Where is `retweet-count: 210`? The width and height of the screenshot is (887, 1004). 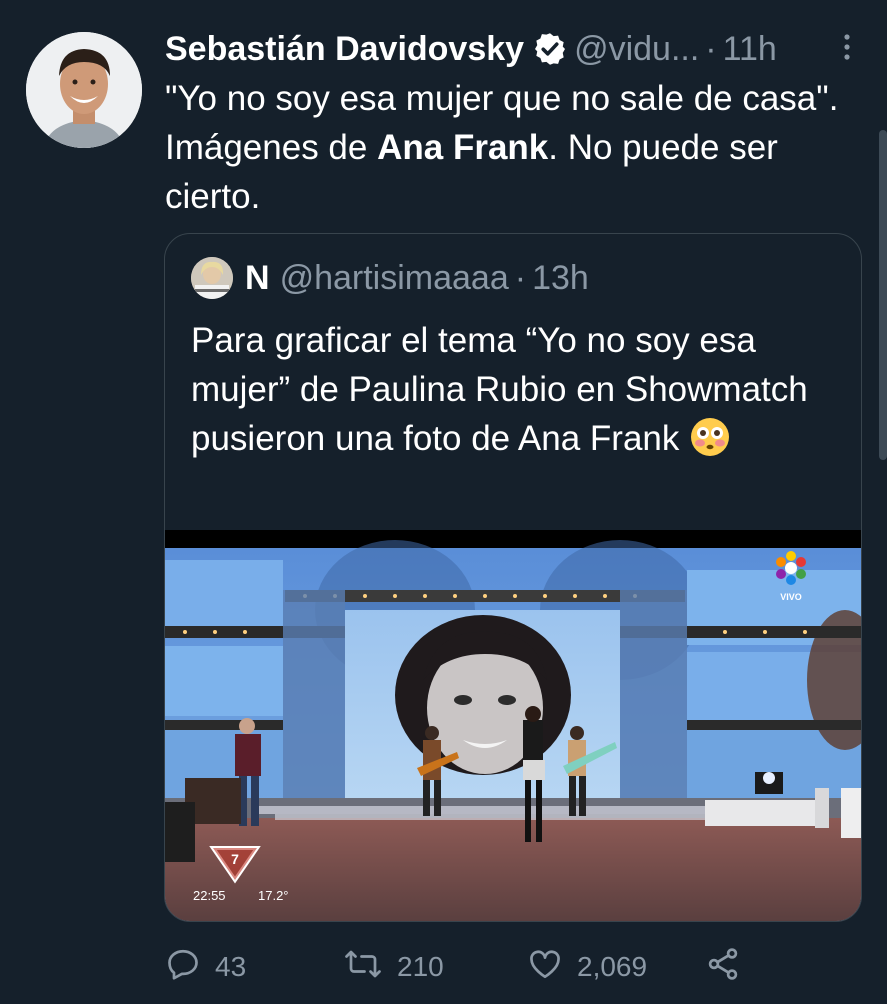 retweet-count: 210 is located at coordinates (420, 966).